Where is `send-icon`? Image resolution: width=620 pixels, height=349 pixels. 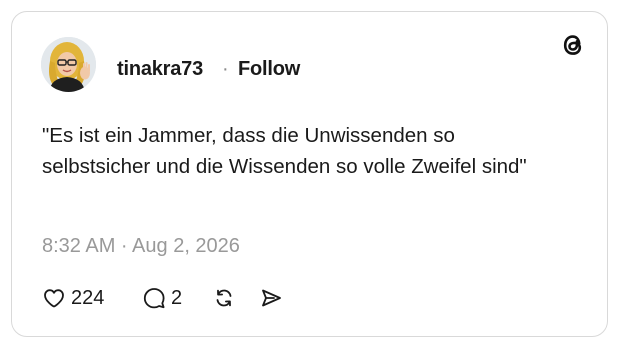 send-icon is located at coordinates (271, 298).